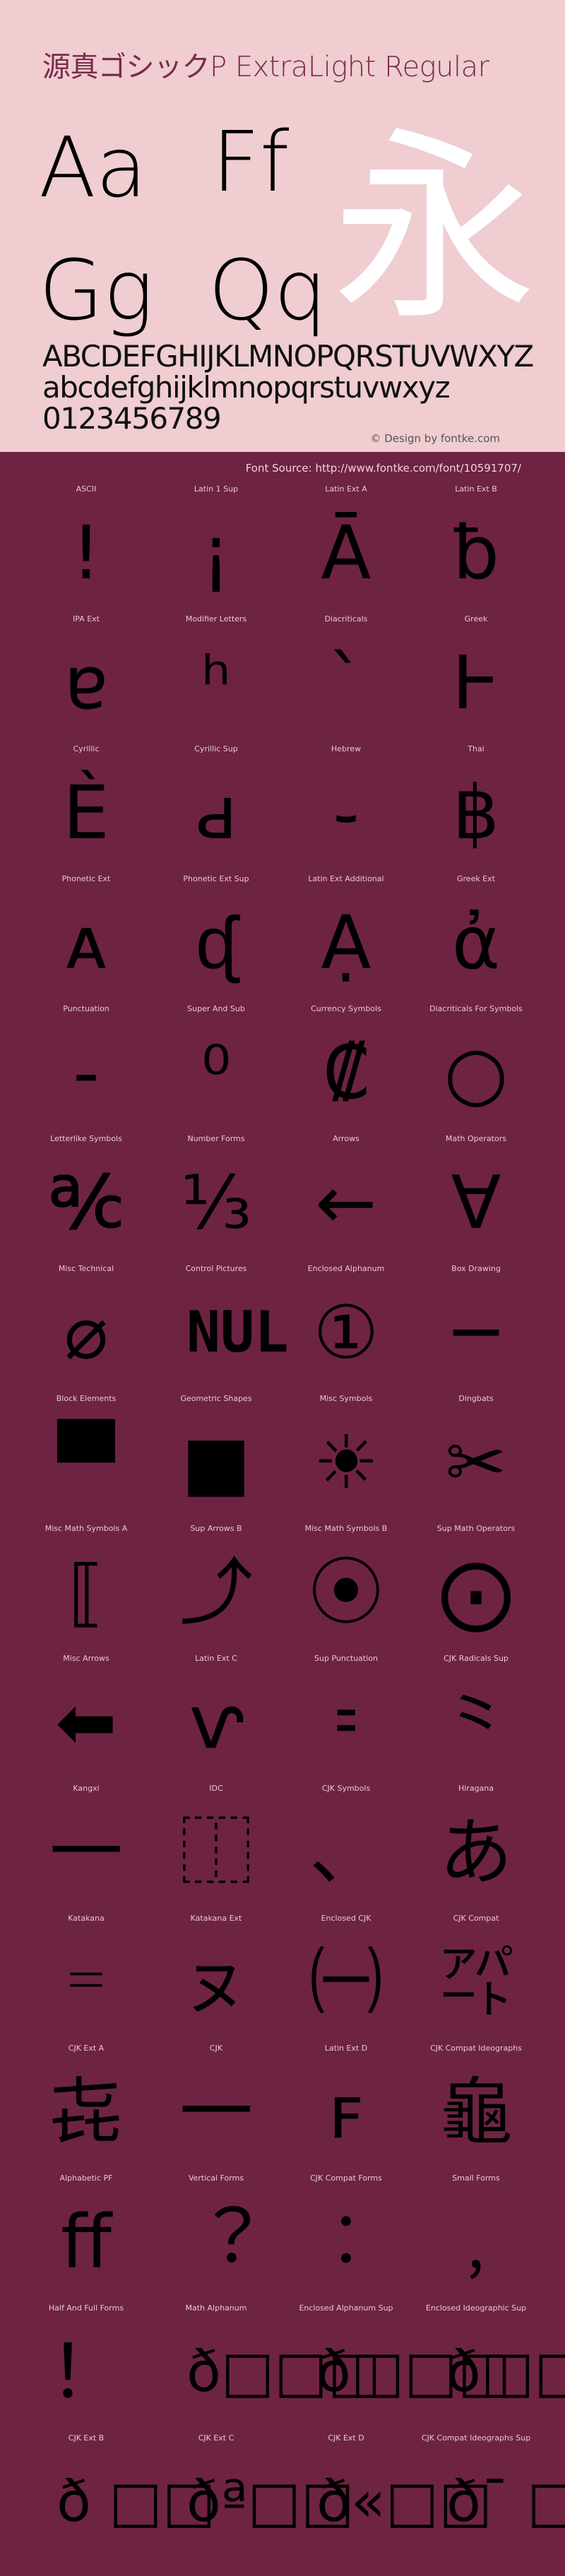  What do you see at coordinates (476, 1849) in the screenshot?
I see `block-cell: Hiragana あ` at bounding box center [476, 1849].